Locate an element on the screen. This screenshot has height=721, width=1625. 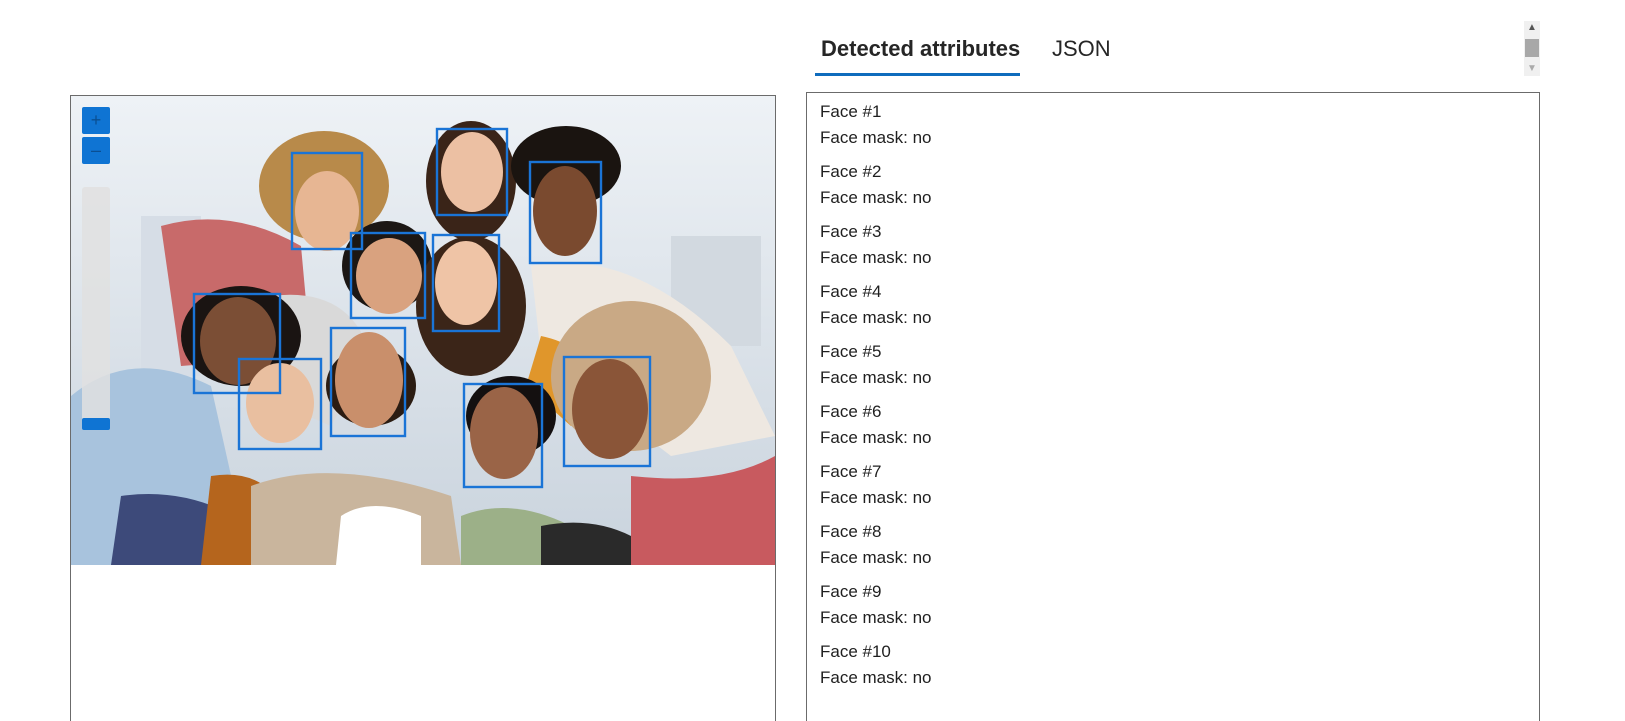
list-item: Face #8 Face mask: no is located at coordinates (1179, 545).